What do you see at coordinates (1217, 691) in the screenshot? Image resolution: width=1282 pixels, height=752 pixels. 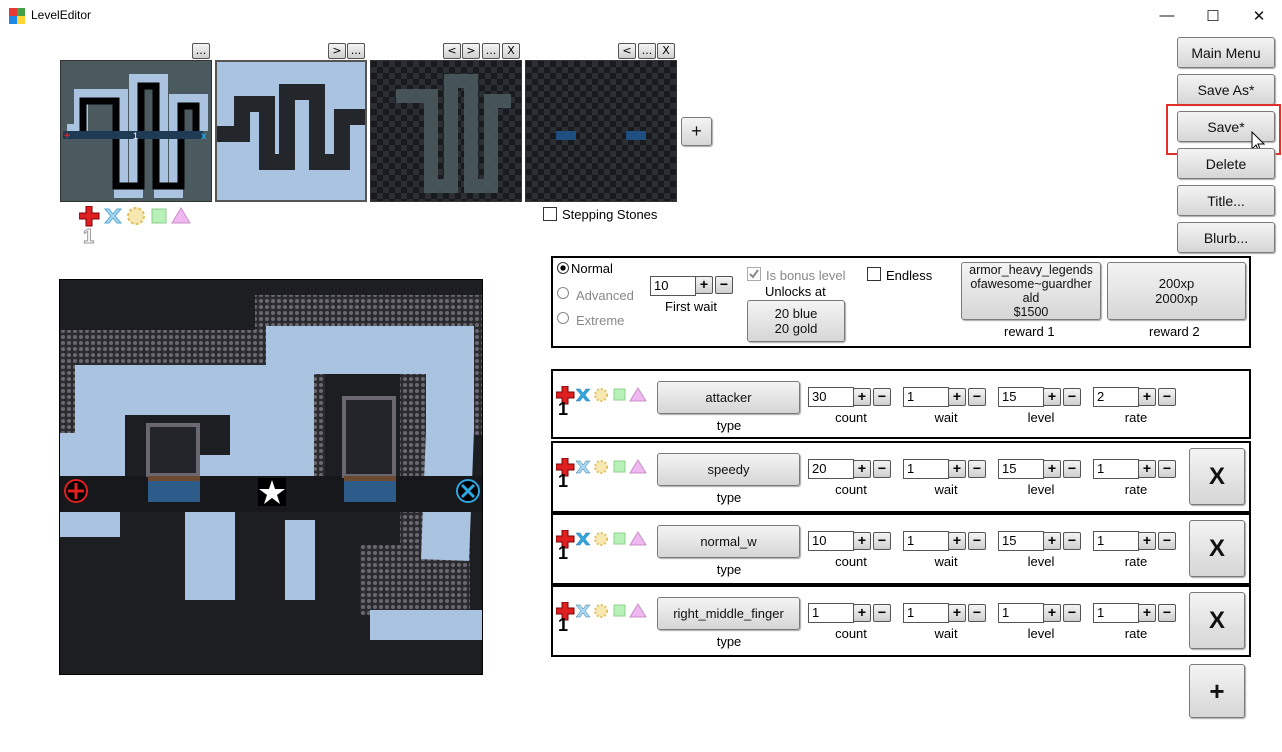 I see `add-wave-button: +` at bounding box center [1217, 691].